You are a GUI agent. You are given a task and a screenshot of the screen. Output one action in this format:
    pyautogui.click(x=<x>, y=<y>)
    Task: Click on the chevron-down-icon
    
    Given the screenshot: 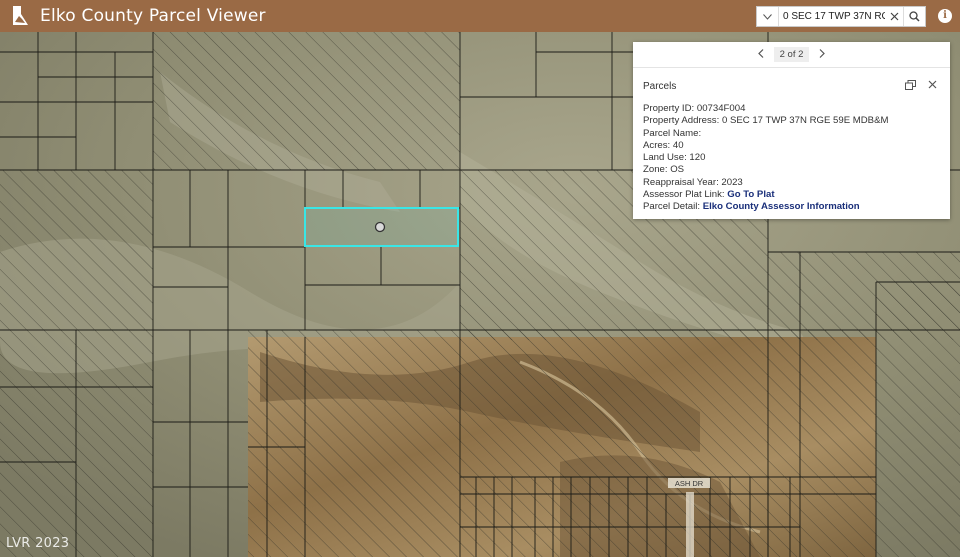 What is the action you would take?
    pyautogui.click(x=767, y=16)
    